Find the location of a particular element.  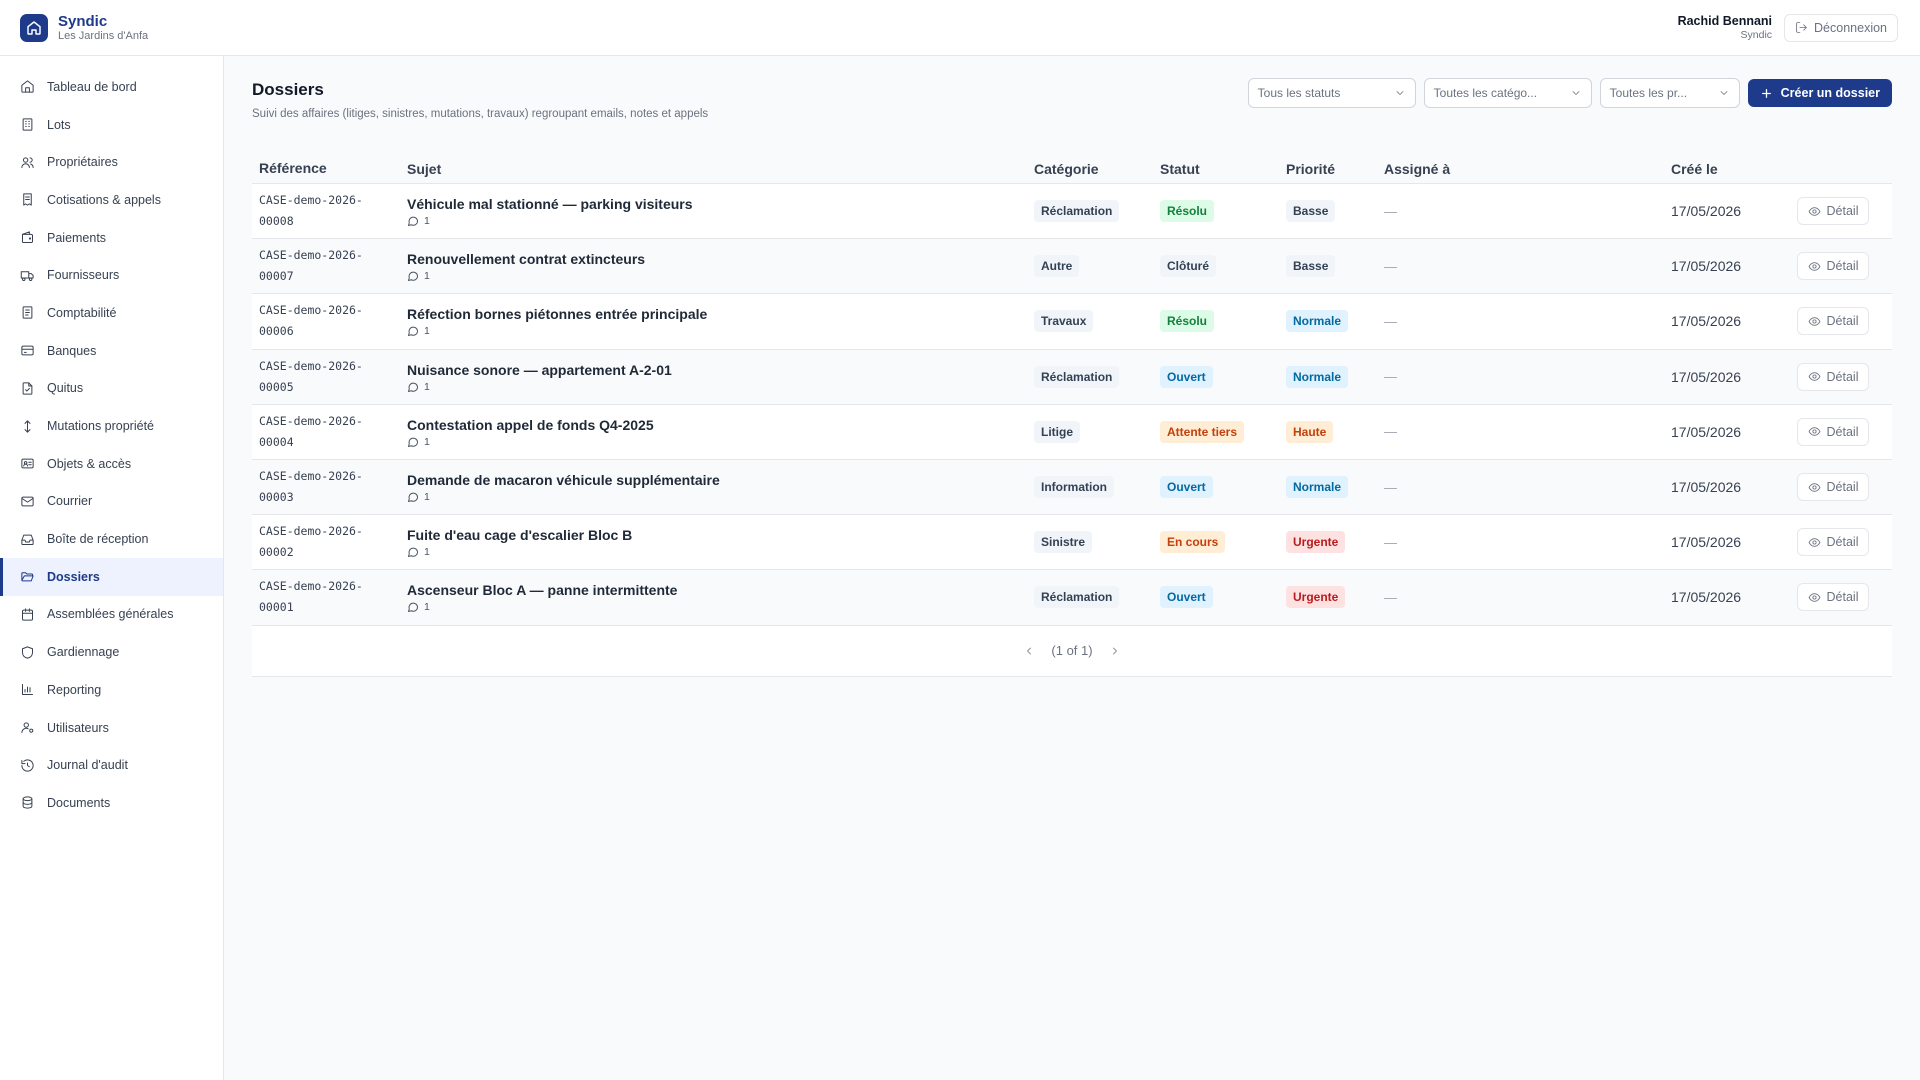

subject-cell: Nuisance sonore — appartement A-2-01 1 is located at coordinates (720, 377).